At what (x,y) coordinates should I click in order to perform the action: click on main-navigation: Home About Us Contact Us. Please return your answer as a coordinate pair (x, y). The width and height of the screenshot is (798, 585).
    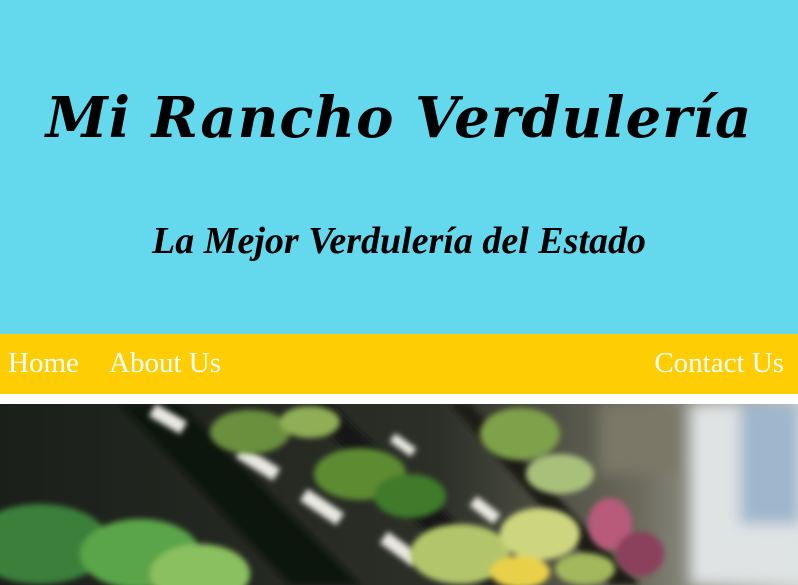
    Looking at the image, I should click on (399, 364).